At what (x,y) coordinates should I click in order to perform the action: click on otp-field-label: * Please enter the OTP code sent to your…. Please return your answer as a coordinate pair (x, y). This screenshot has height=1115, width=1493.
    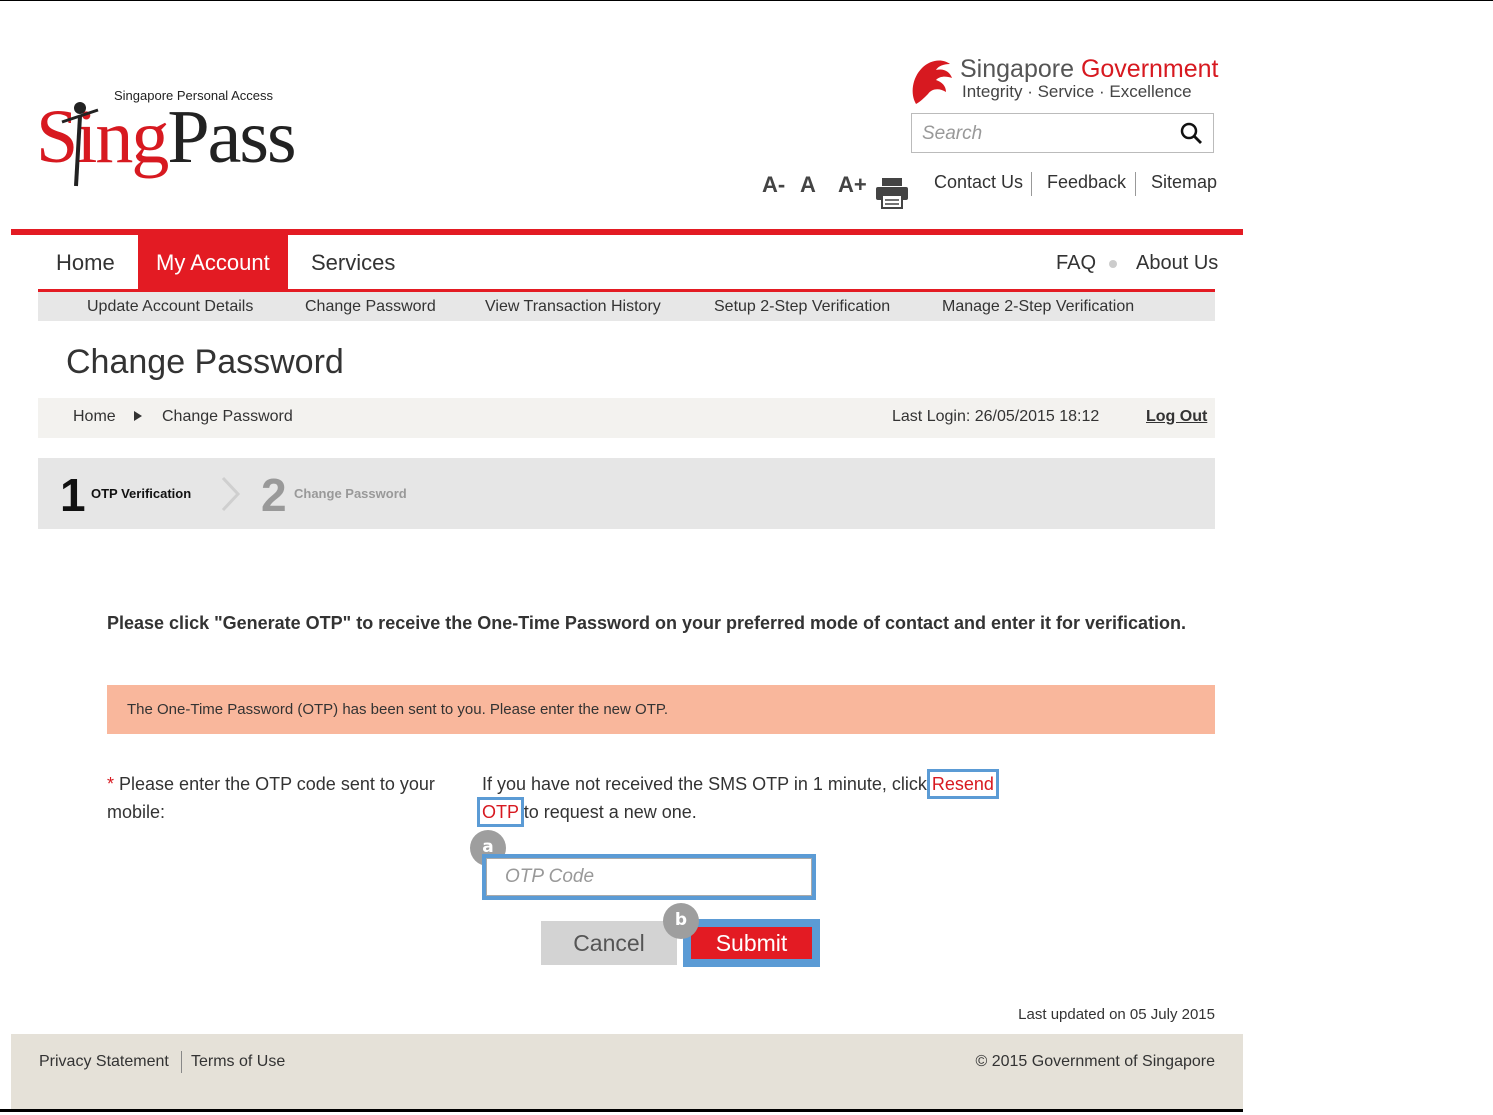
    Looking at the image, I should click on (287, 798).